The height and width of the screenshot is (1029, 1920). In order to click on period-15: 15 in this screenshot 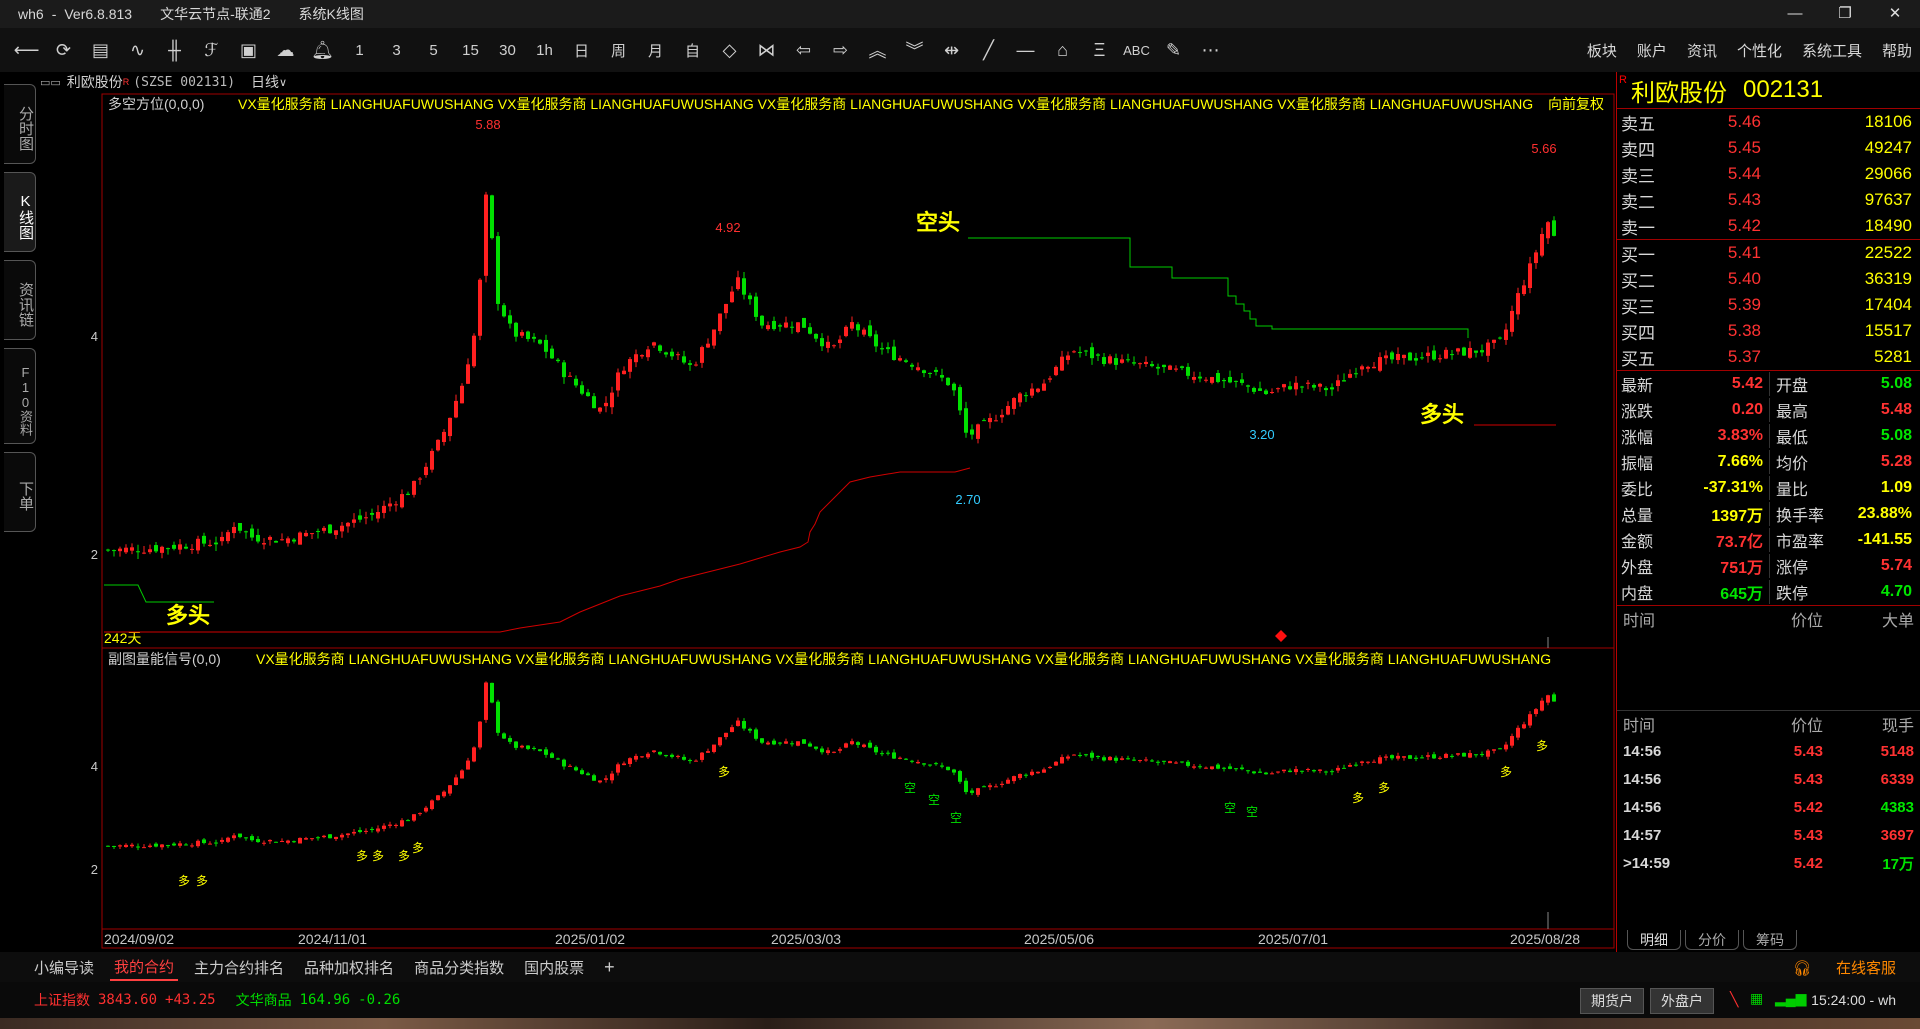, I will do `click(470, 50)`.